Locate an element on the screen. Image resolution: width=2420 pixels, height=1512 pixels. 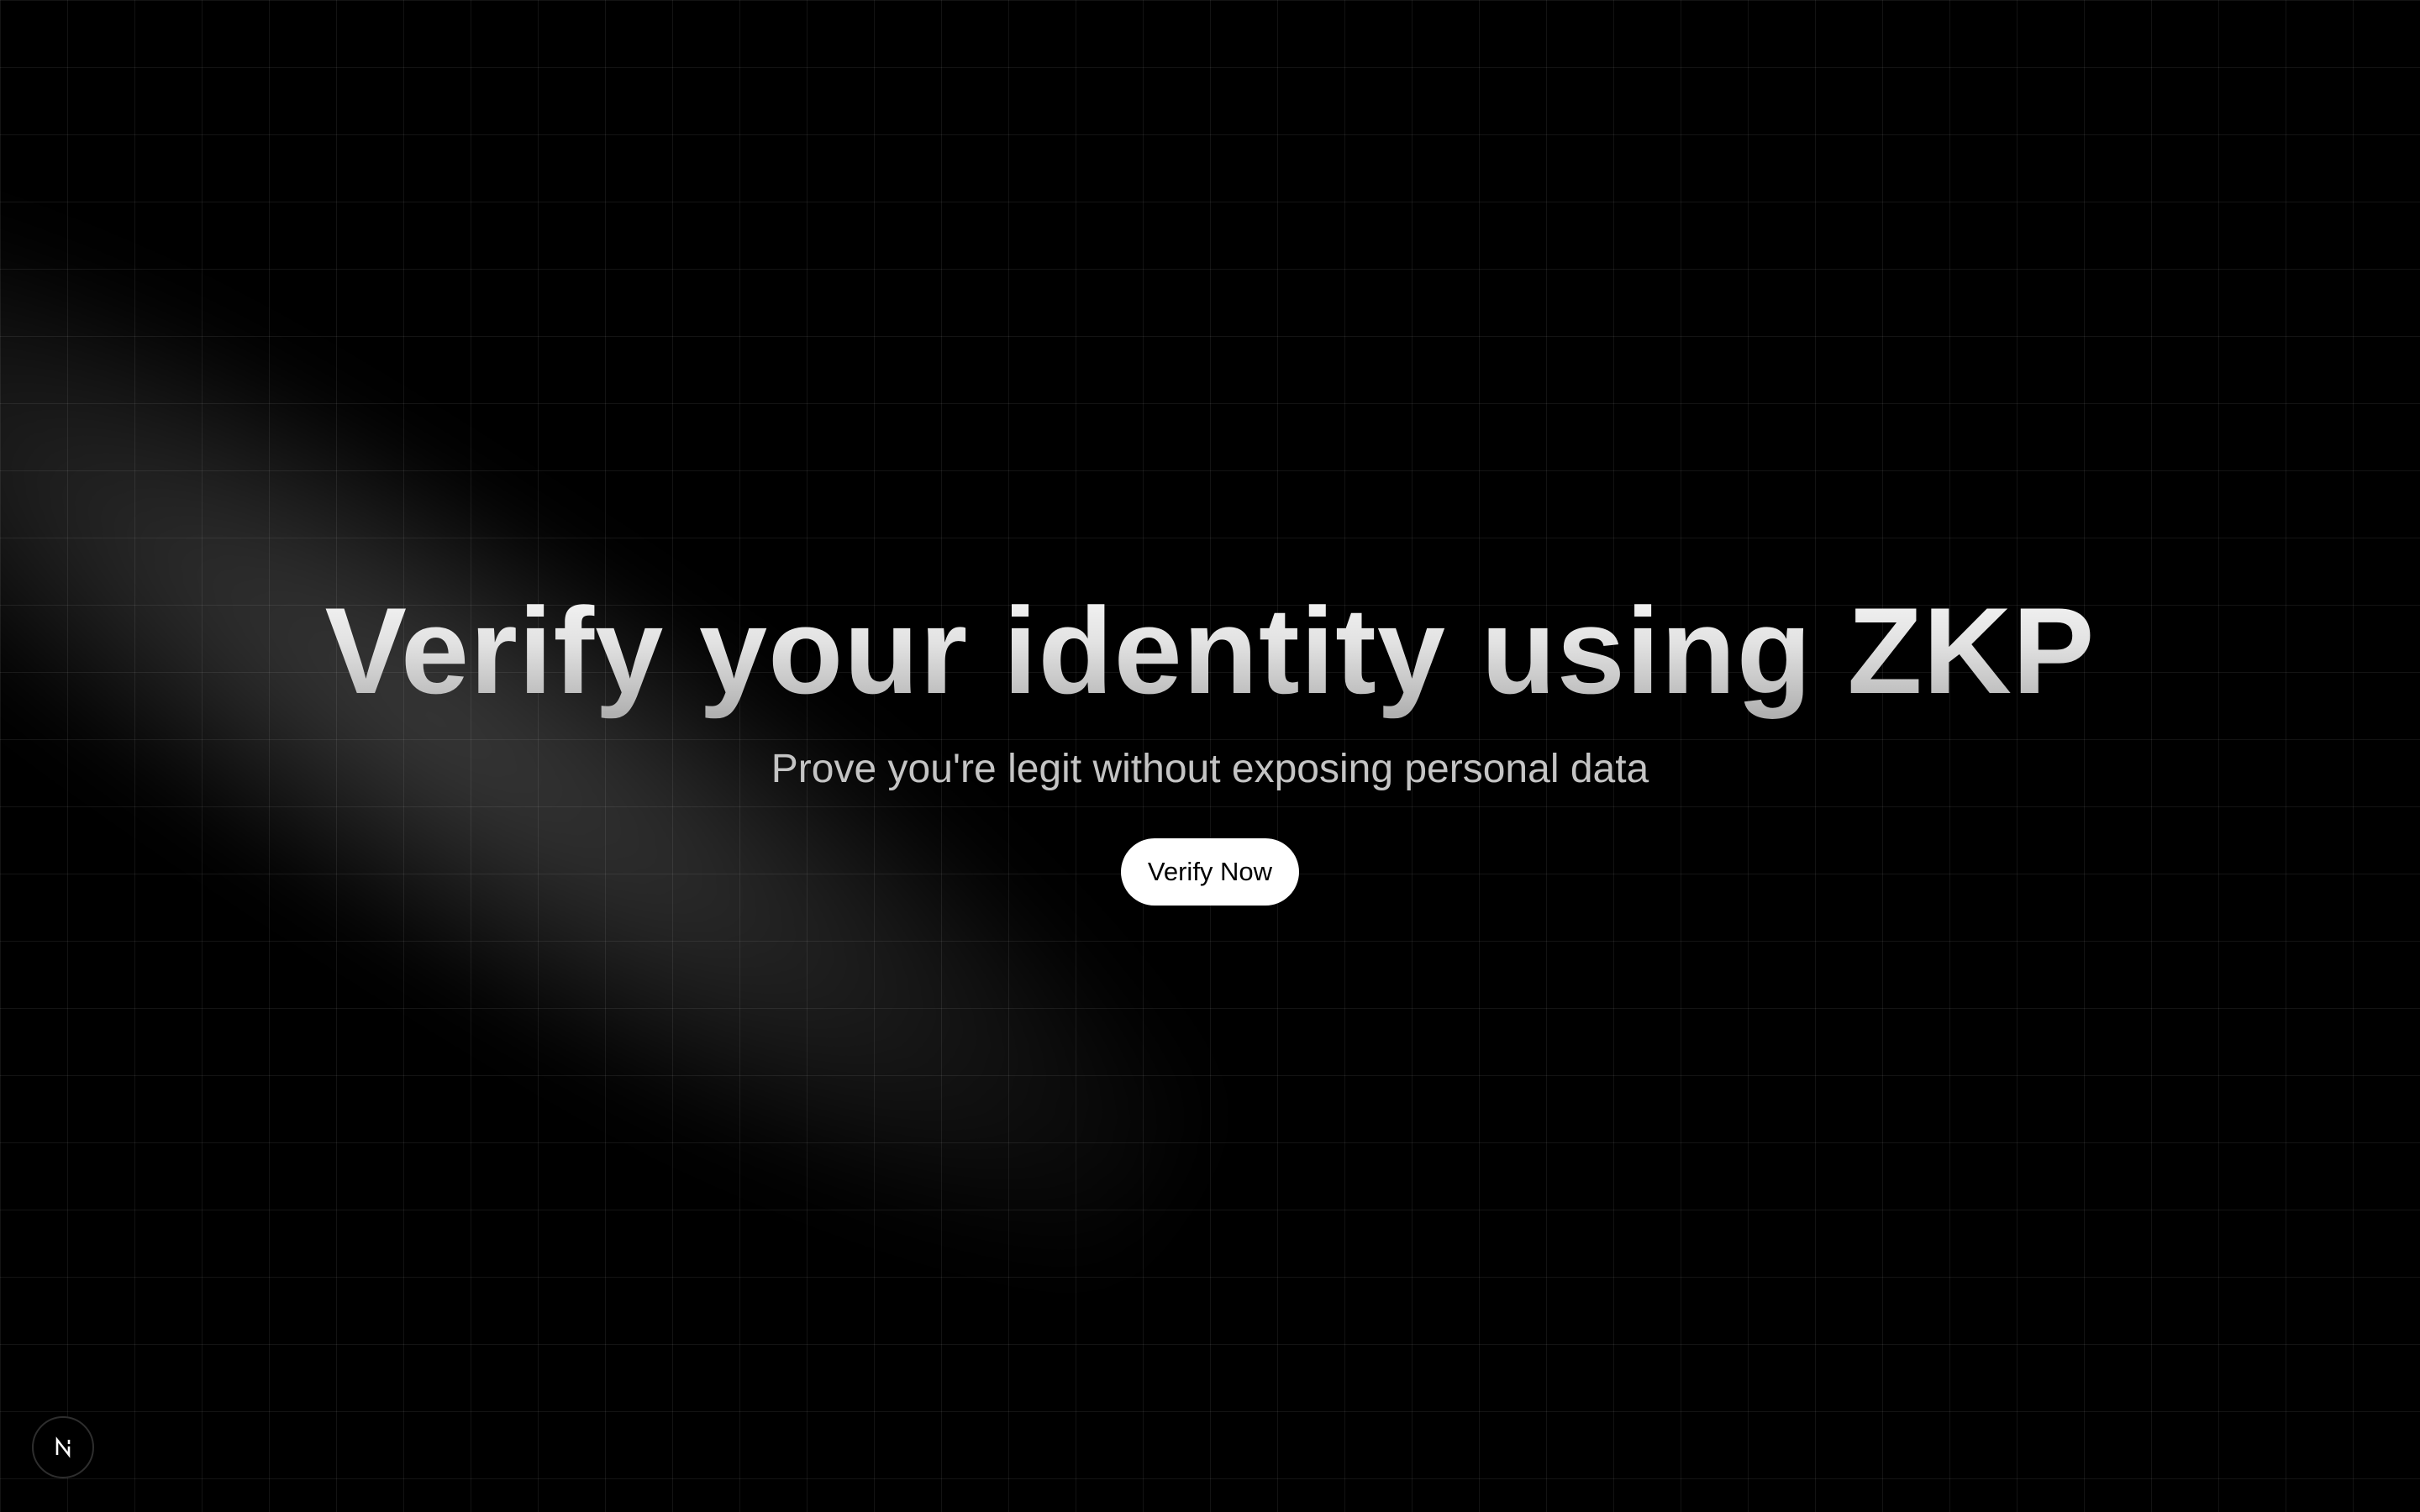
verify-now-button: Verify Now is located at coordinates (1210, 872).